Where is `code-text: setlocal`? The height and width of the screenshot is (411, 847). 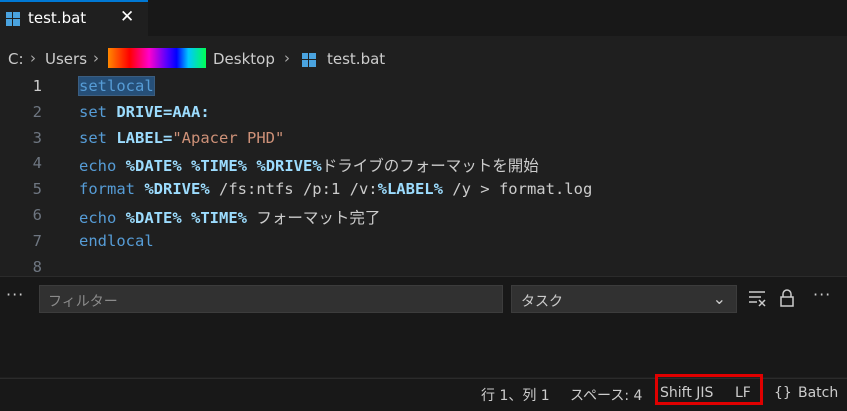 code-text: setlocal is located at coordinates (116, 86).